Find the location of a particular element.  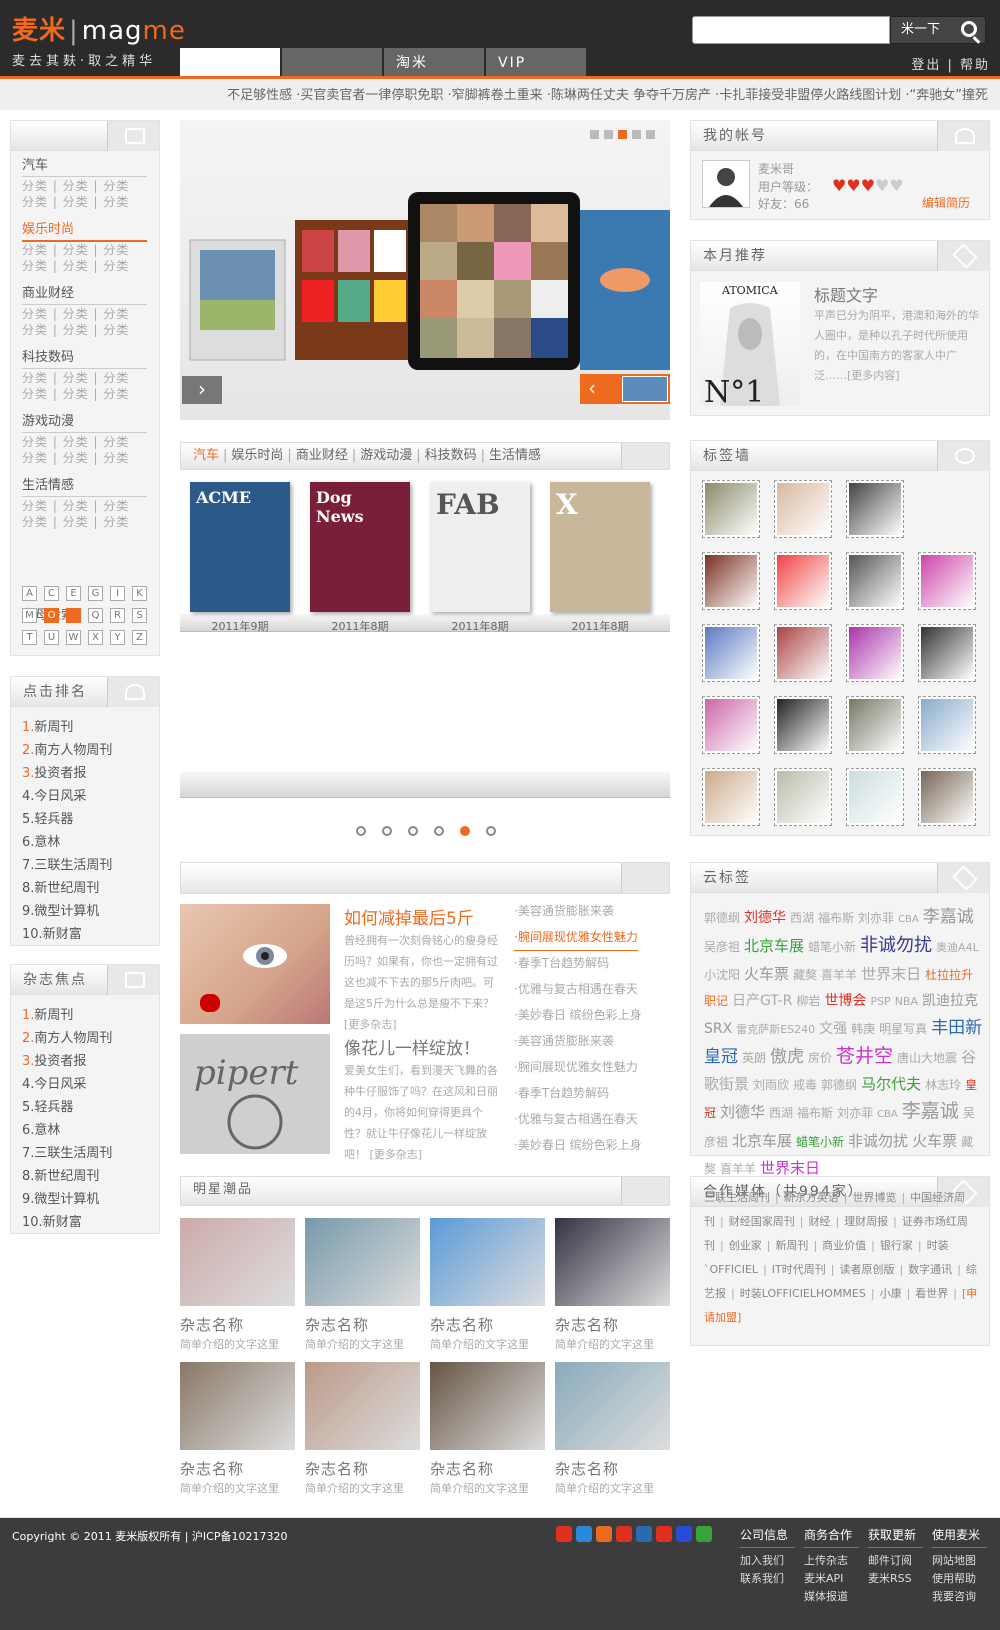

category-1: 汽车 is located at coordinates (84, 165).